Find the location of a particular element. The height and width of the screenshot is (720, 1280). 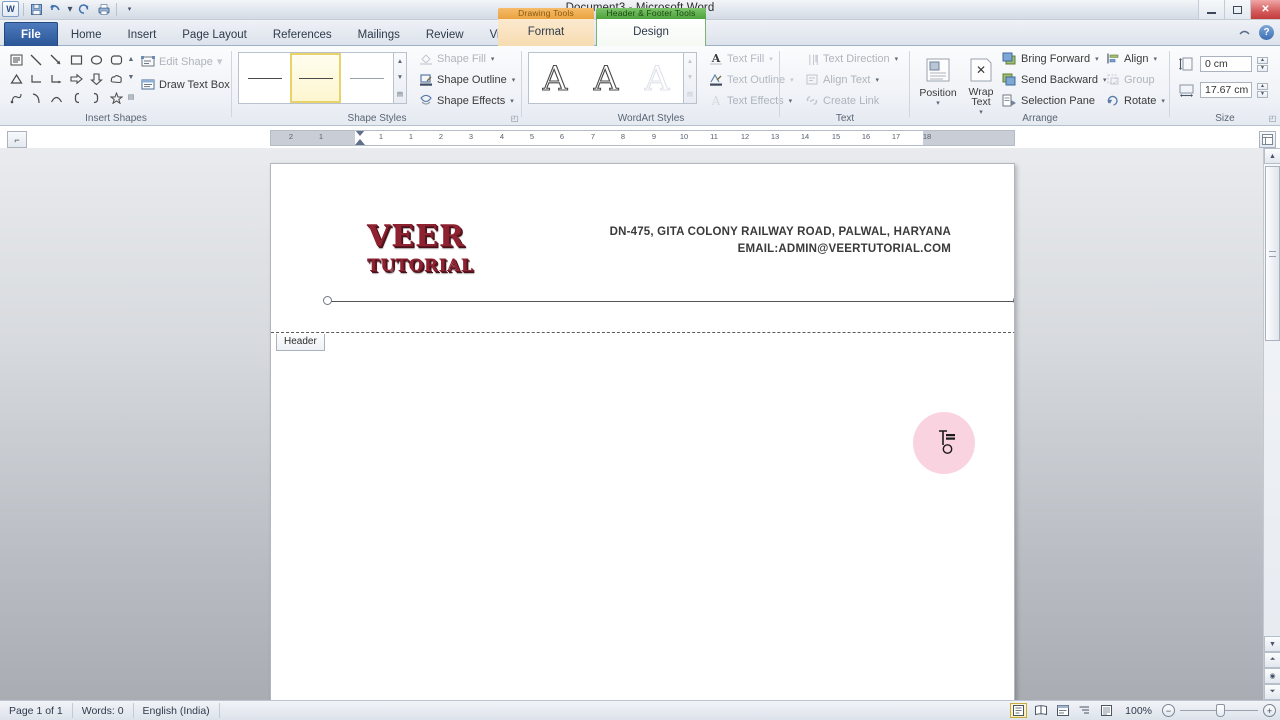

line-shape-handle-right is located at coordinates (1013, 300).